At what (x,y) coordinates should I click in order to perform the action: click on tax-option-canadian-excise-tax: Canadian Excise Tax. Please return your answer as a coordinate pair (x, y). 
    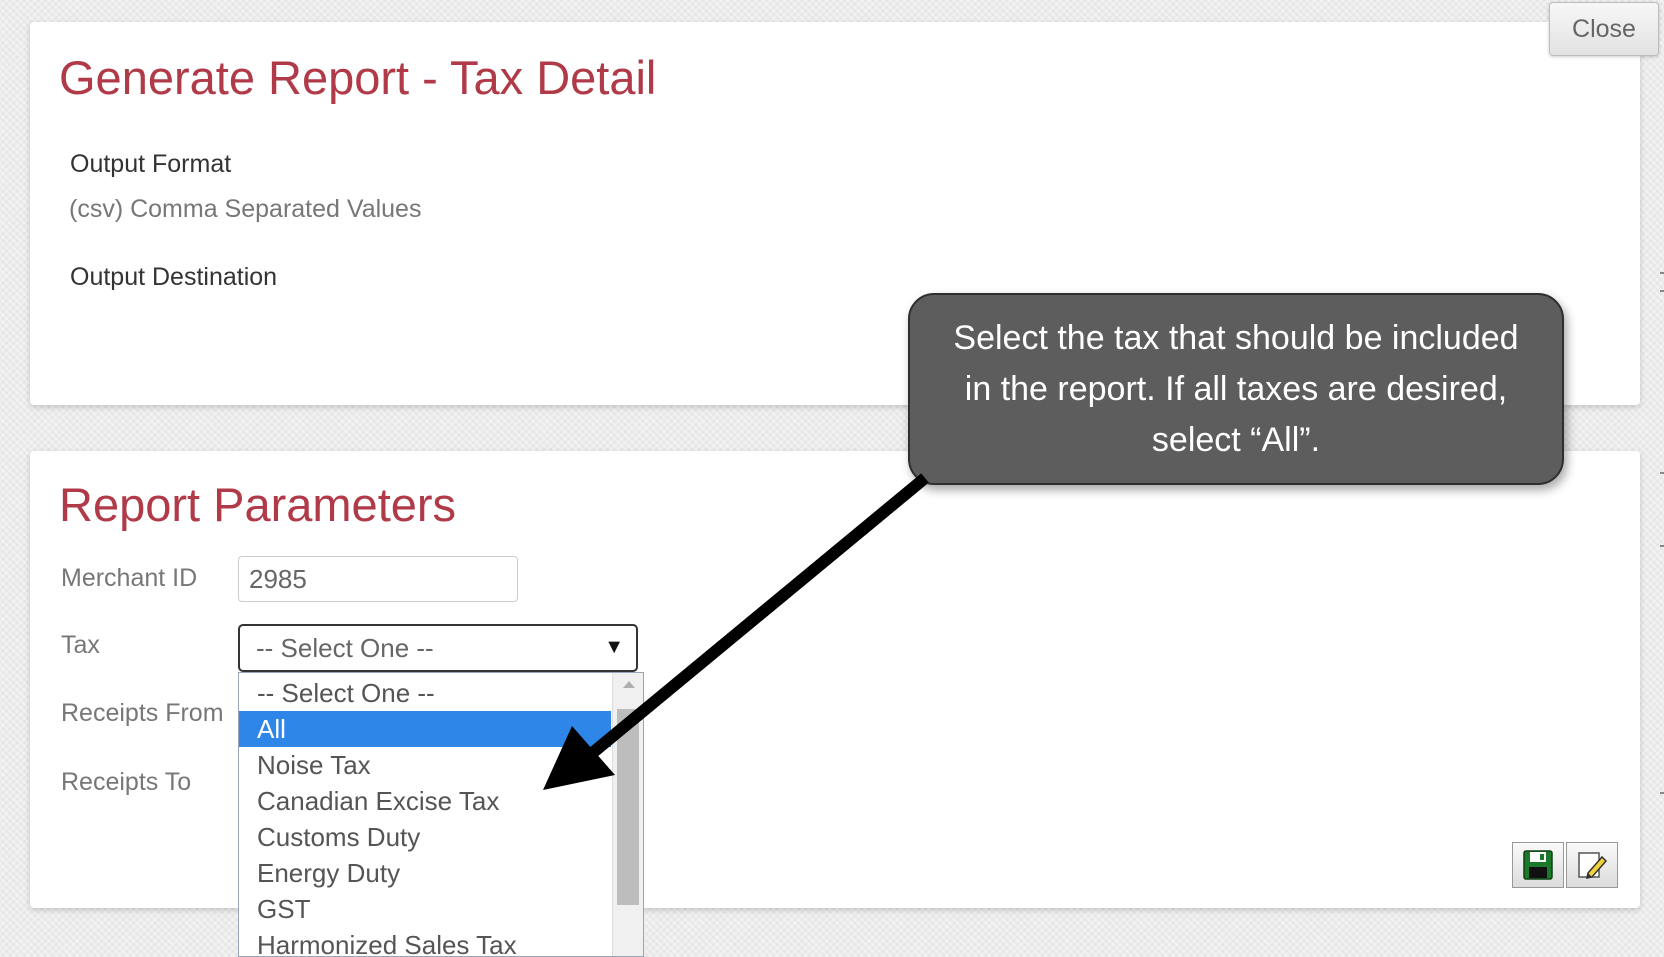
    Looking at the image, I should click on (425, 801).